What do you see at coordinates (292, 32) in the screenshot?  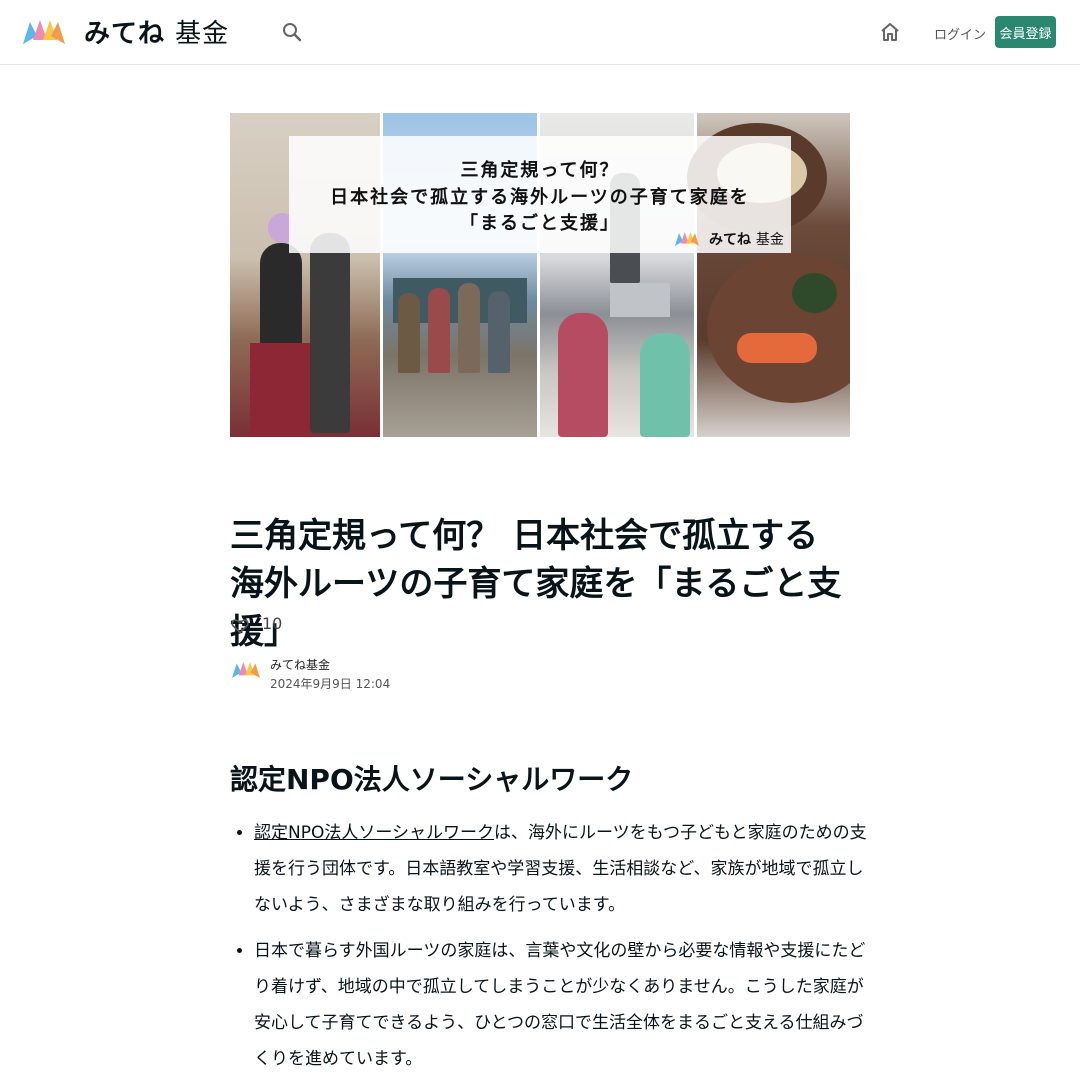 I see `search-icon` at bounding box center [292, 32].